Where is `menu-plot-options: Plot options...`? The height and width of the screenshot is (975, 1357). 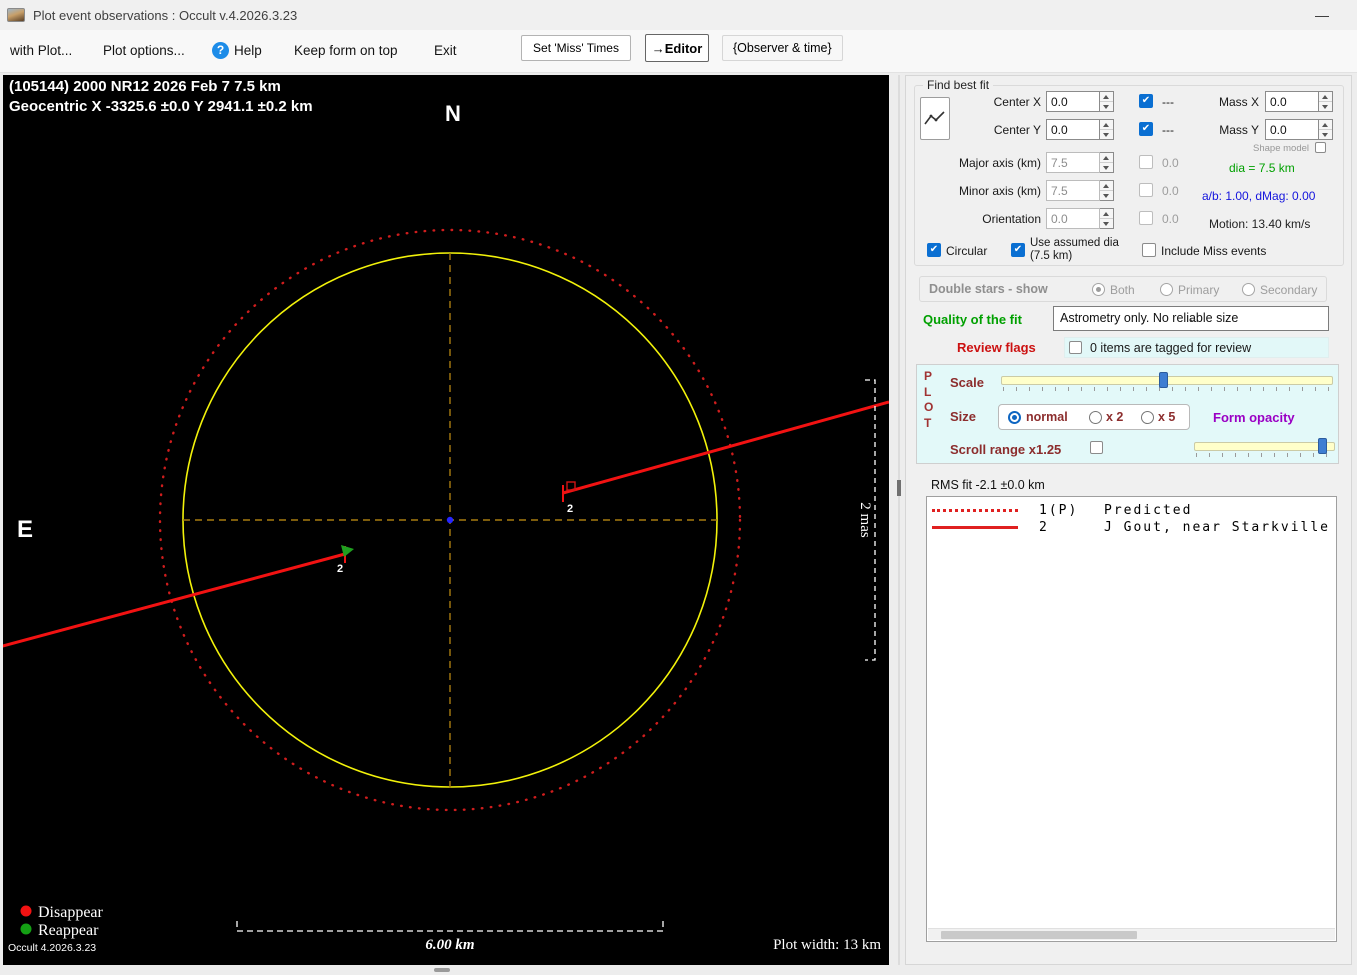
menu-plot-options: Plot options... is located at coordinates (144, 50).